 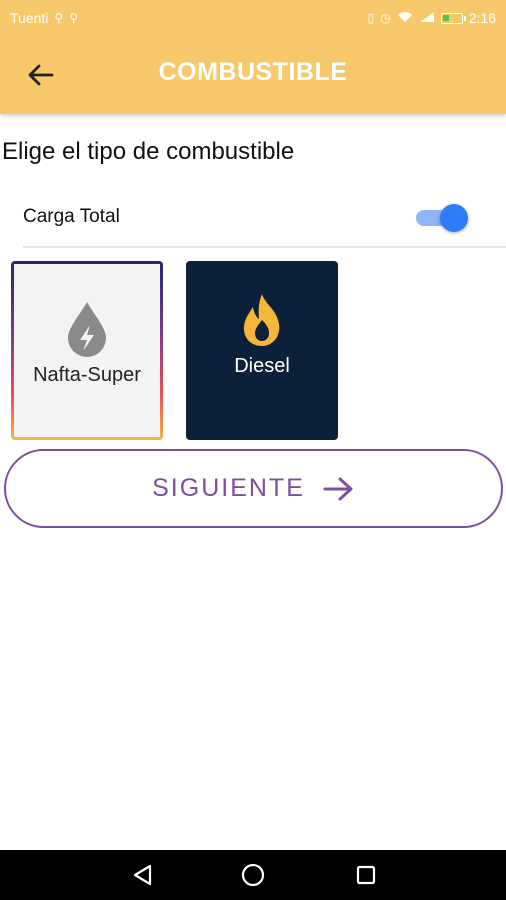 I want to click on section-heading: Elige el tipo de combustible, so click(x=148, y=151).